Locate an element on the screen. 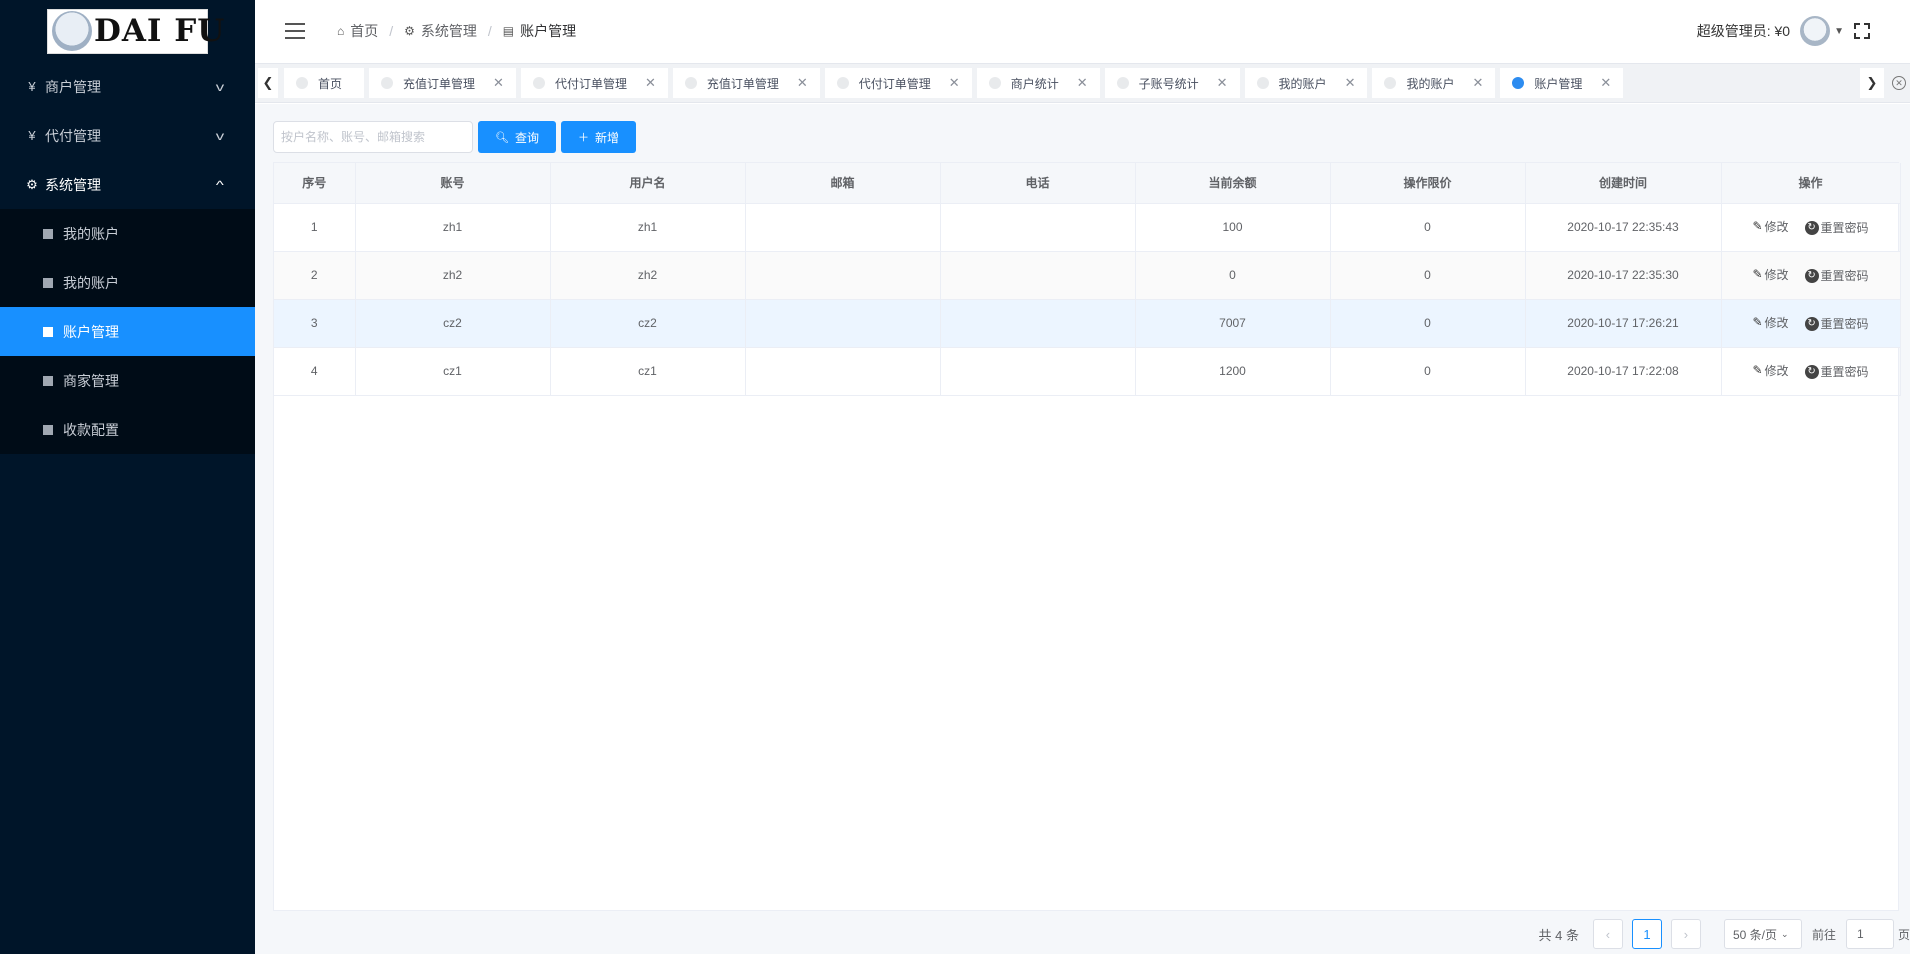  chevron-down-icon: v is located at coordinates (220, 86).